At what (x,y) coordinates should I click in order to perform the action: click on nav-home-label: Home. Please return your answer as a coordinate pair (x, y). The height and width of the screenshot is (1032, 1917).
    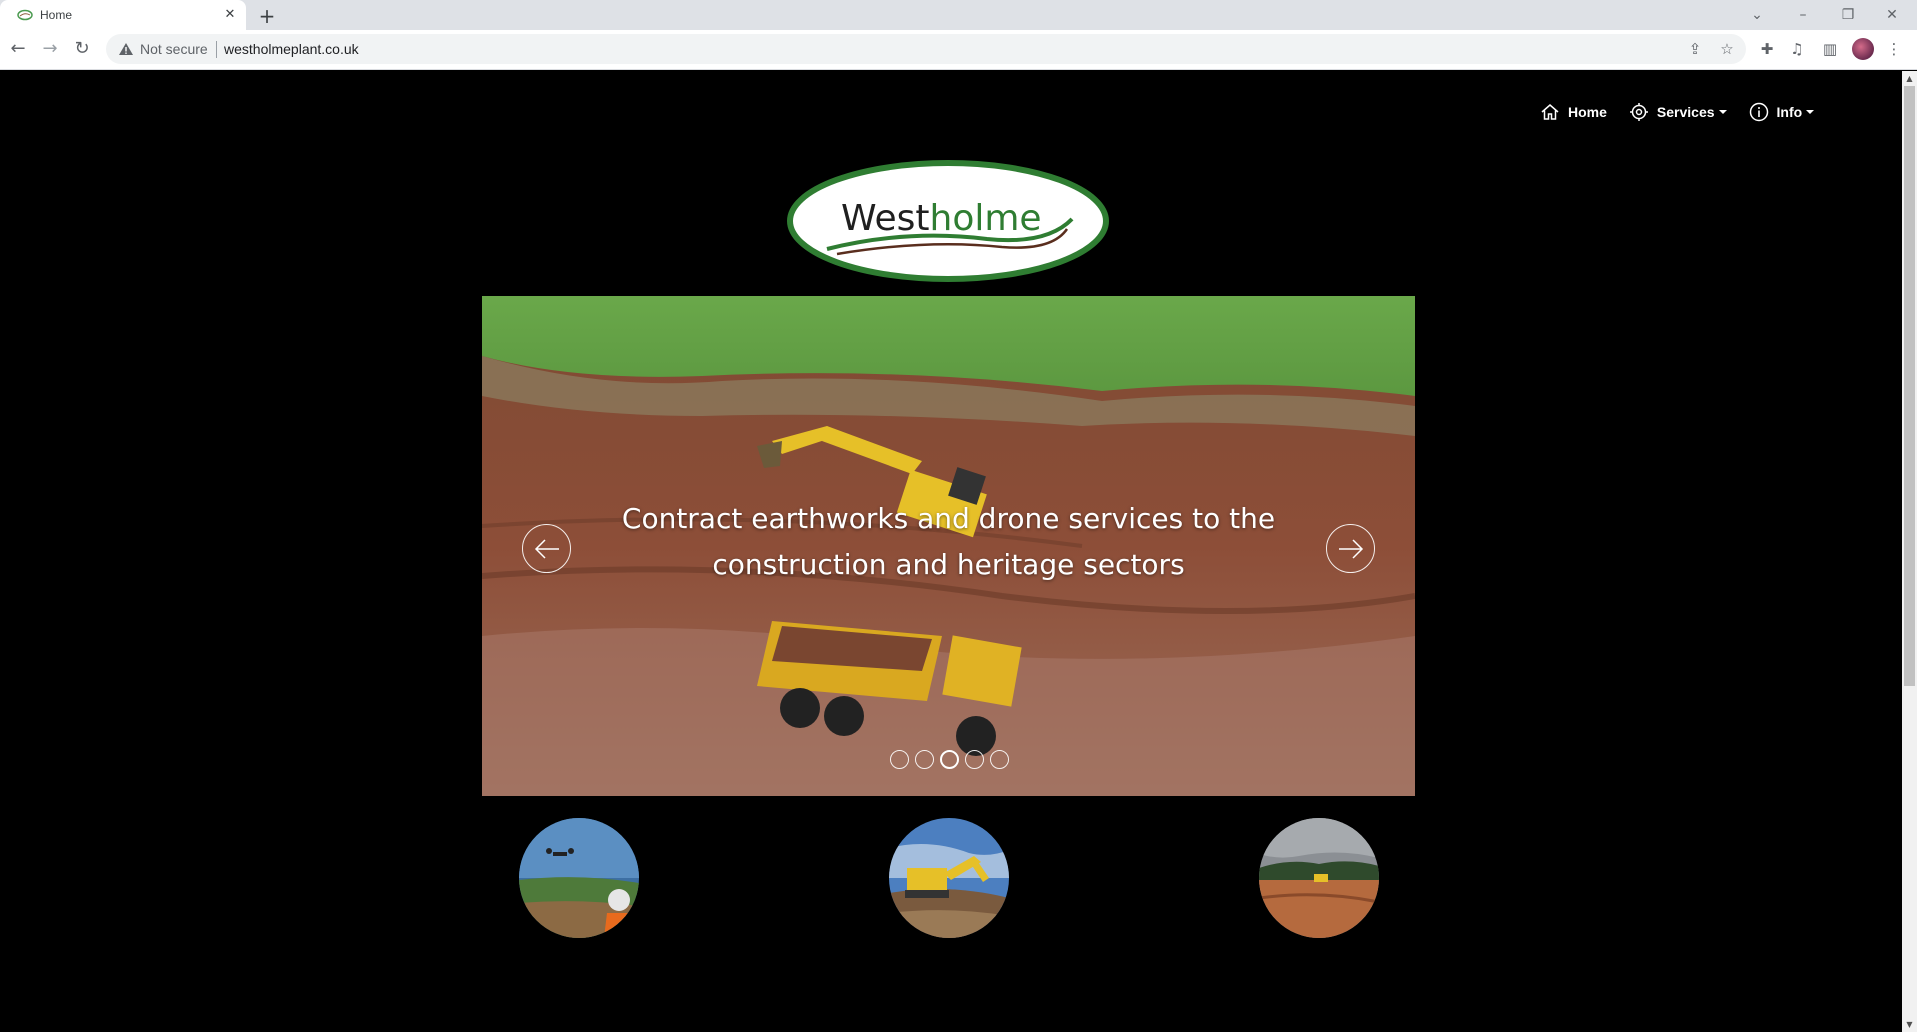
    Looking at the image, I should click on (1587, 112).